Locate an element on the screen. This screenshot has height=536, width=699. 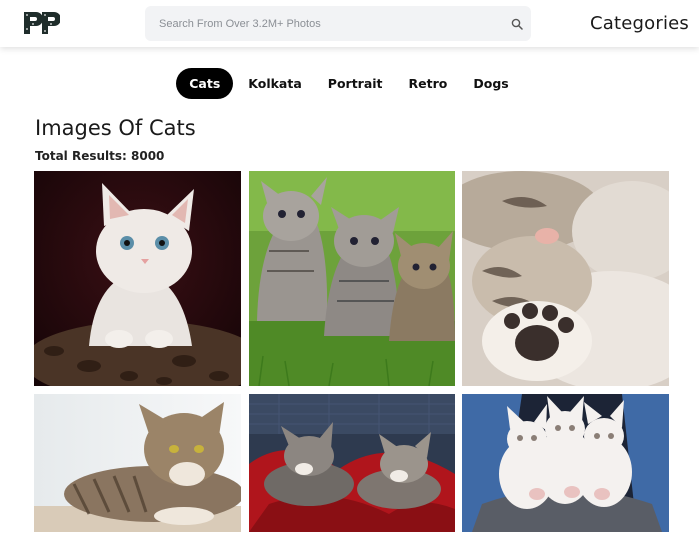
top-header: Categories is located at coordinates (349, 23).